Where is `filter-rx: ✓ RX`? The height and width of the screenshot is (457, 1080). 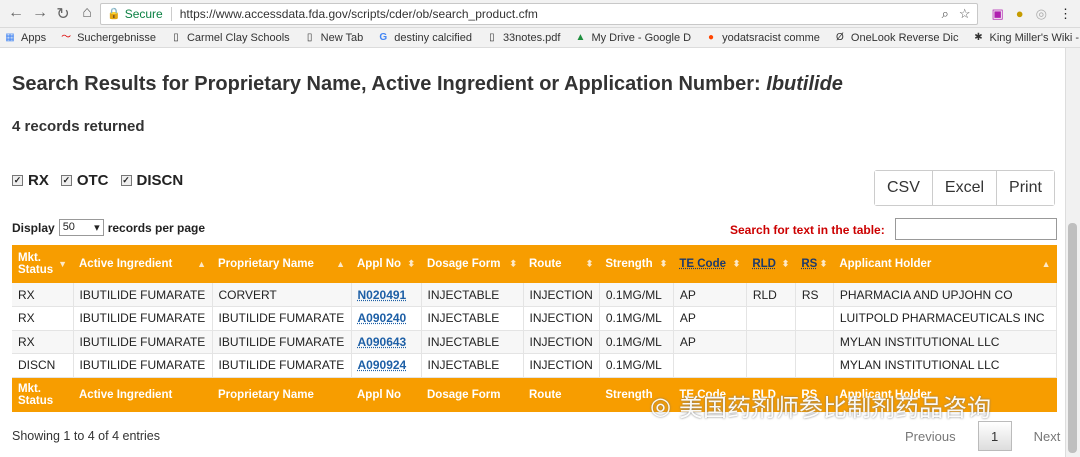 filter-rx: ✓ RX is located at coordinates (30, 180).